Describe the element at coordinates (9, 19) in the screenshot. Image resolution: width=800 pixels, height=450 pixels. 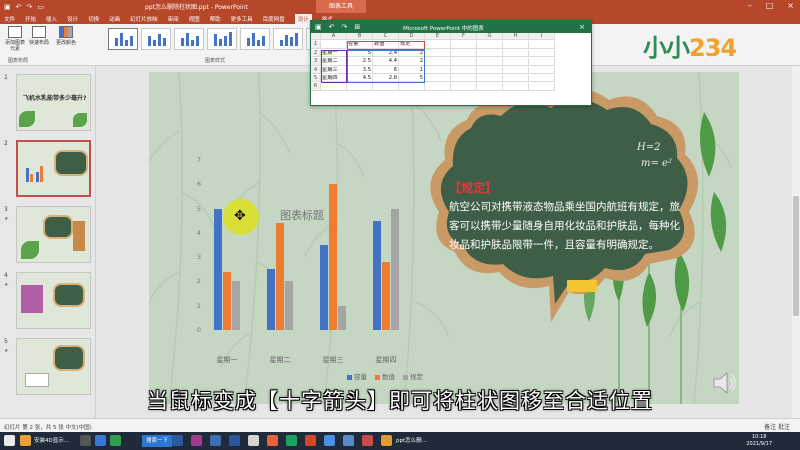
I see `tab-file: 文件` at that location.